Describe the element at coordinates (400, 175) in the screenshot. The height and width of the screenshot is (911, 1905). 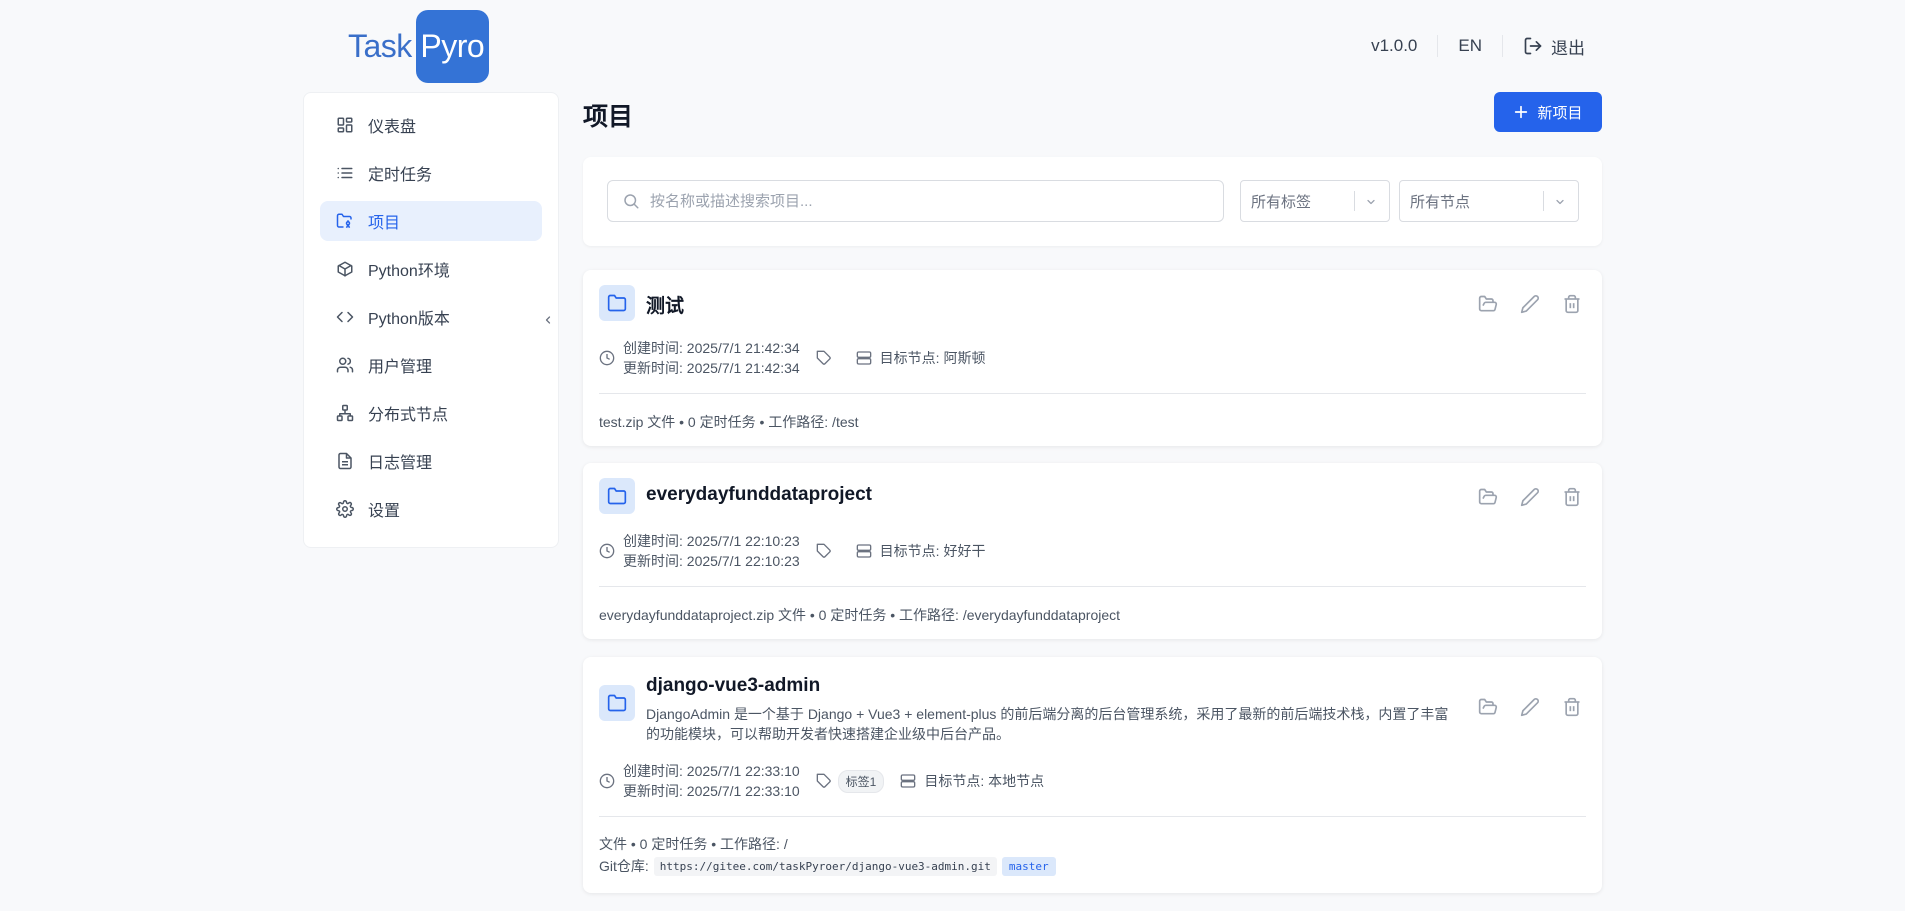
I see `sidebar-item-label: 定时任务` at that location.